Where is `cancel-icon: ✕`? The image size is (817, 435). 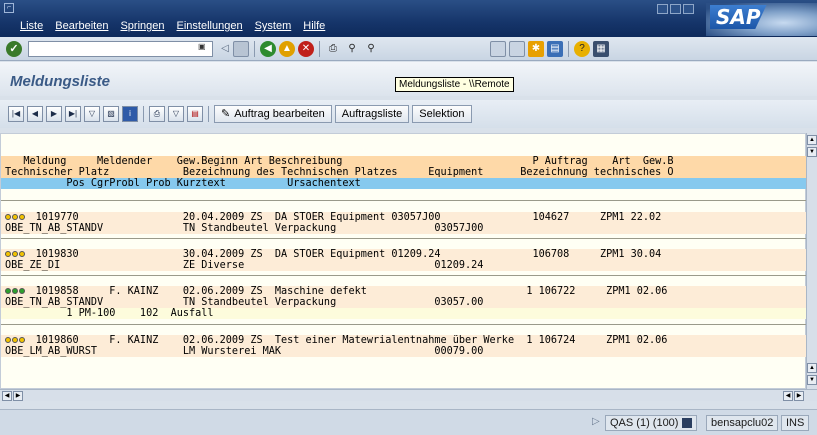 cancel-icon: ✕ is located at coordinates (306, 49).